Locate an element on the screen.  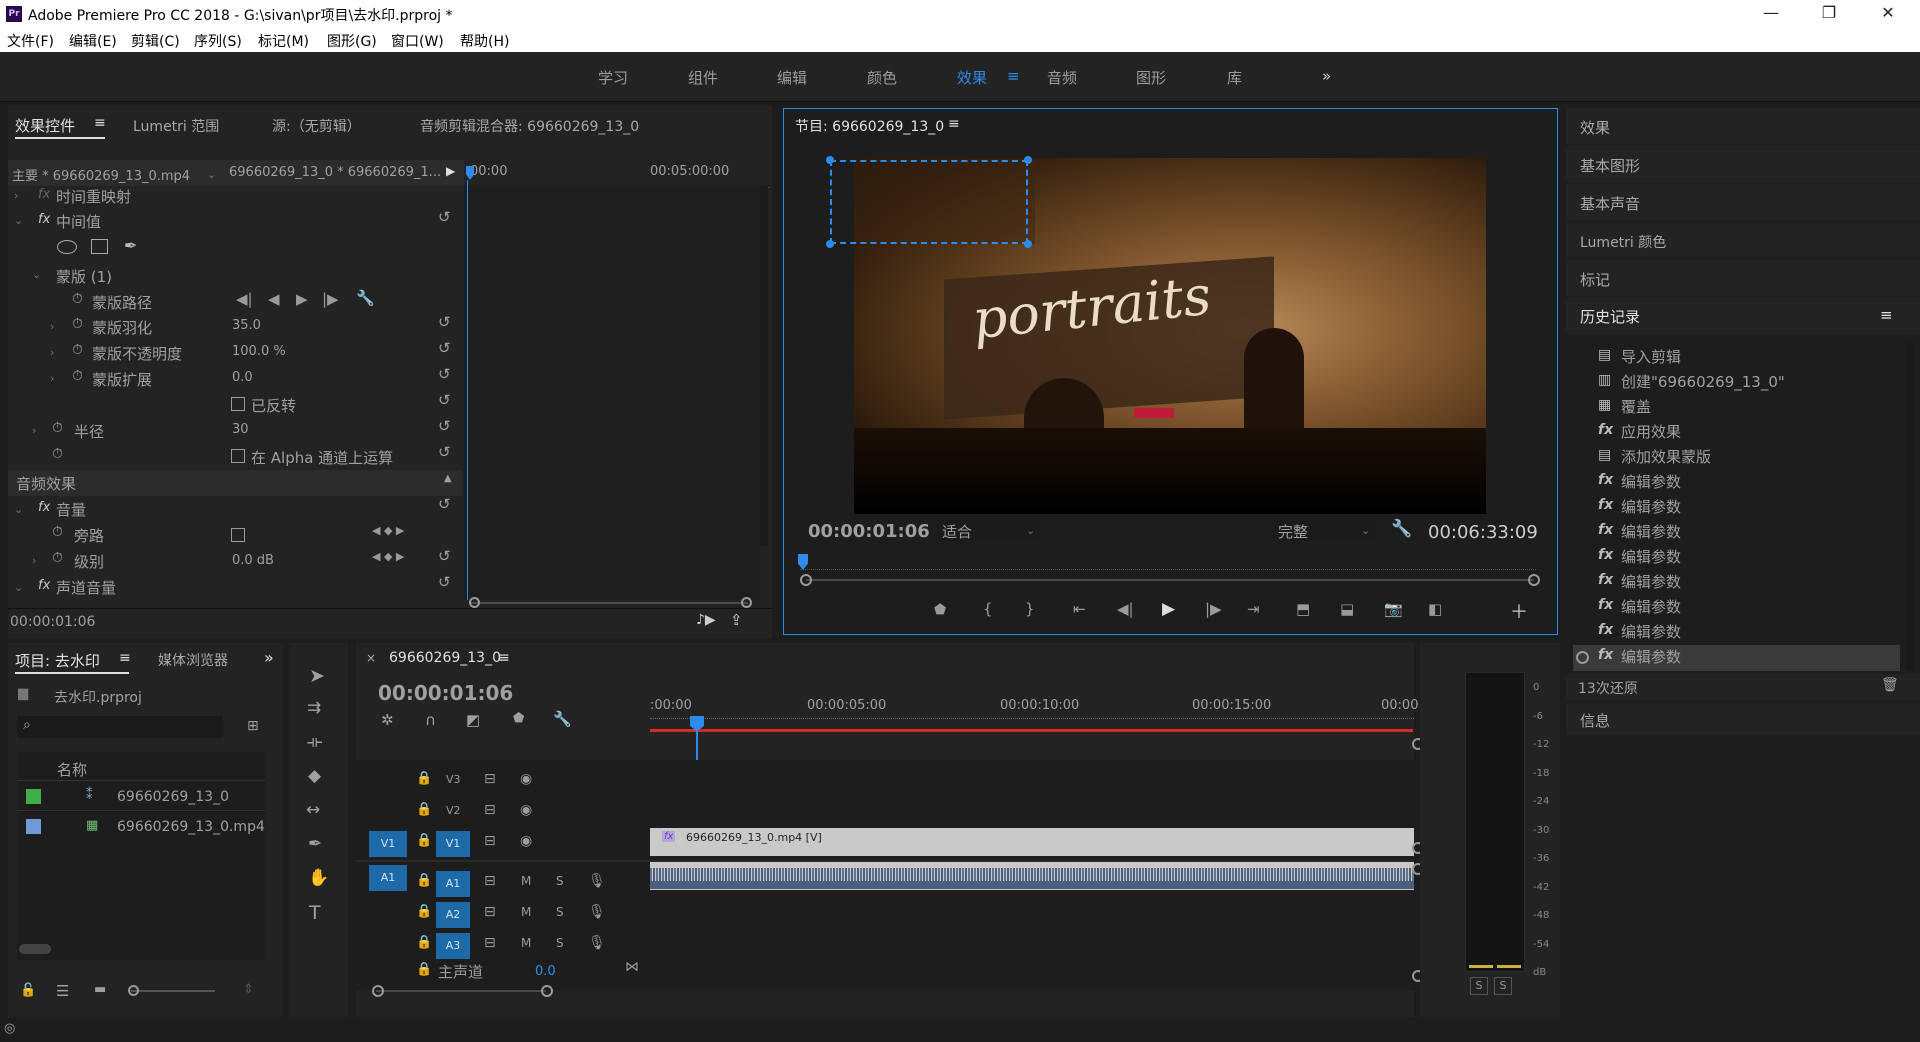
clip-dropdown-icon: ⌄ is located at coordinates (211, 174).